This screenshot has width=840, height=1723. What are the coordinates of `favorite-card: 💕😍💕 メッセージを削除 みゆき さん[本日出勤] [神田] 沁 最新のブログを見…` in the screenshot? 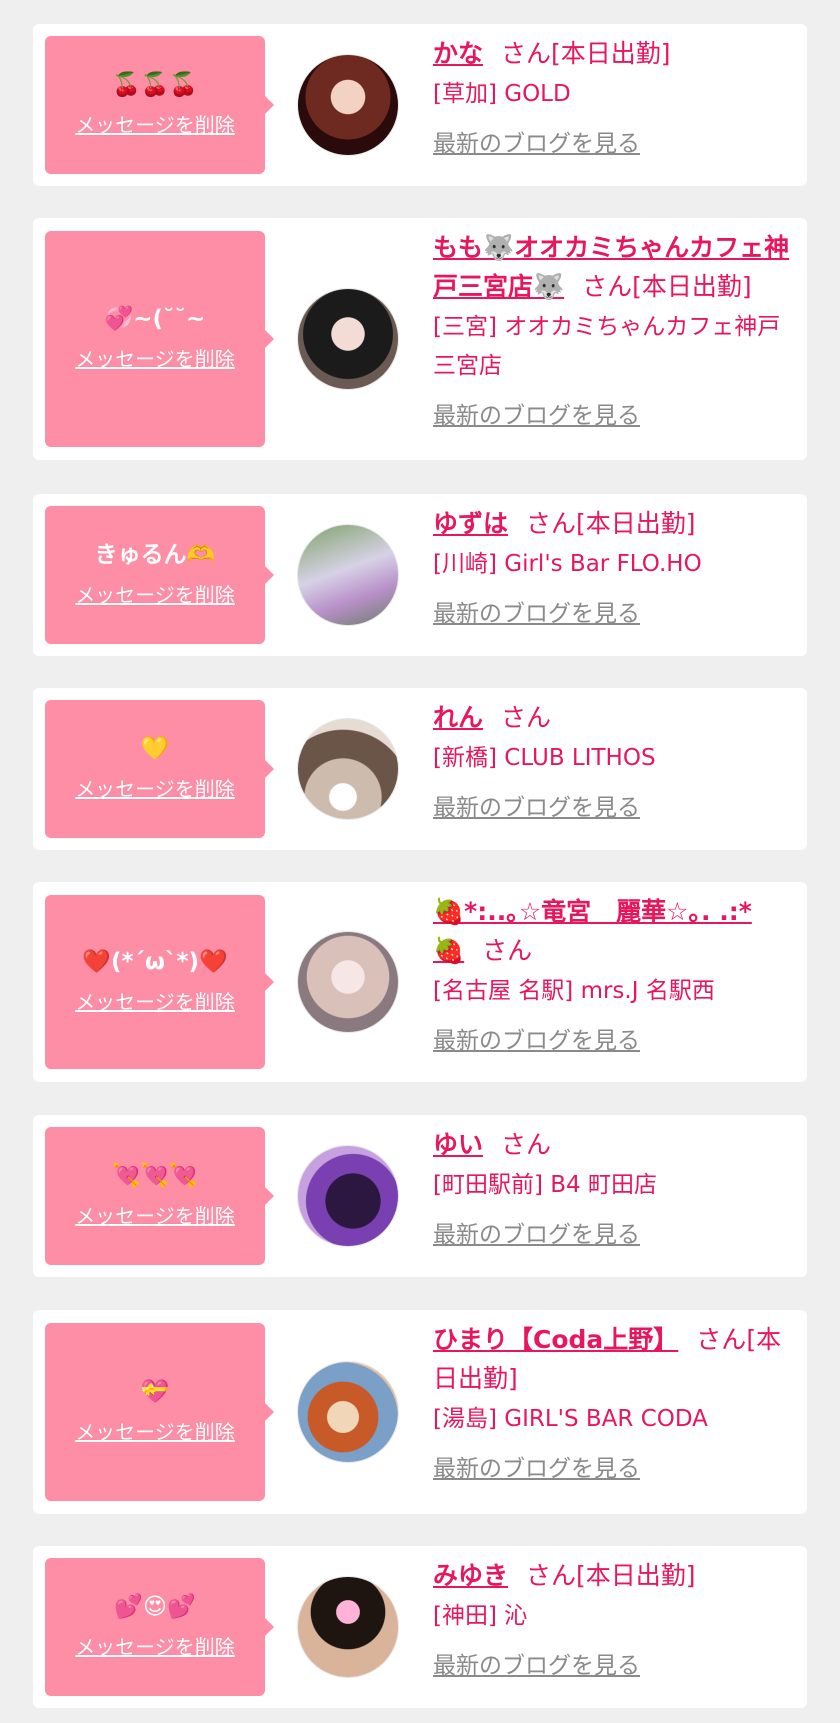 It's located at (420, 1627).